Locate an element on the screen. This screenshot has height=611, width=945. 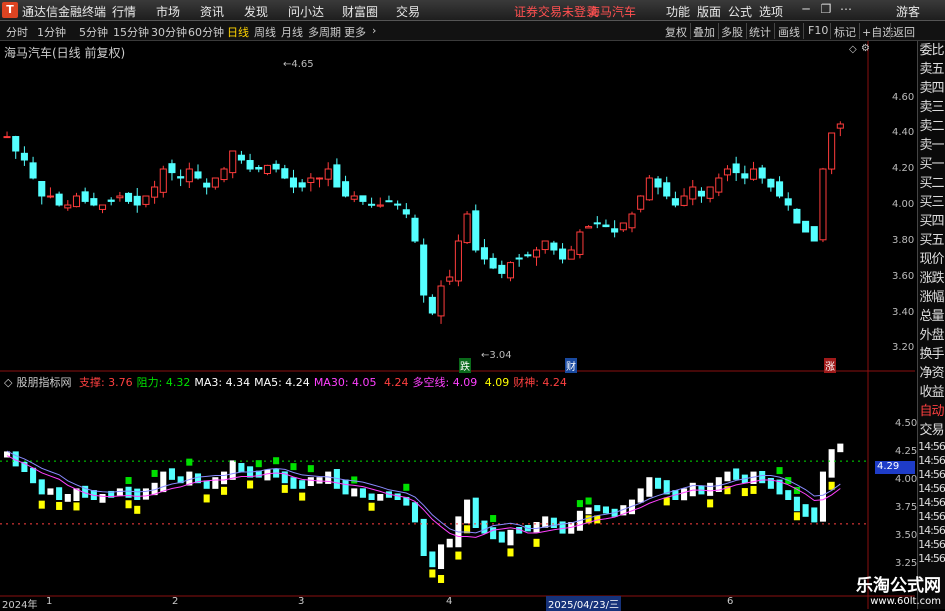
menu-gongshi: 公式 is located at coordinates (740, 11).